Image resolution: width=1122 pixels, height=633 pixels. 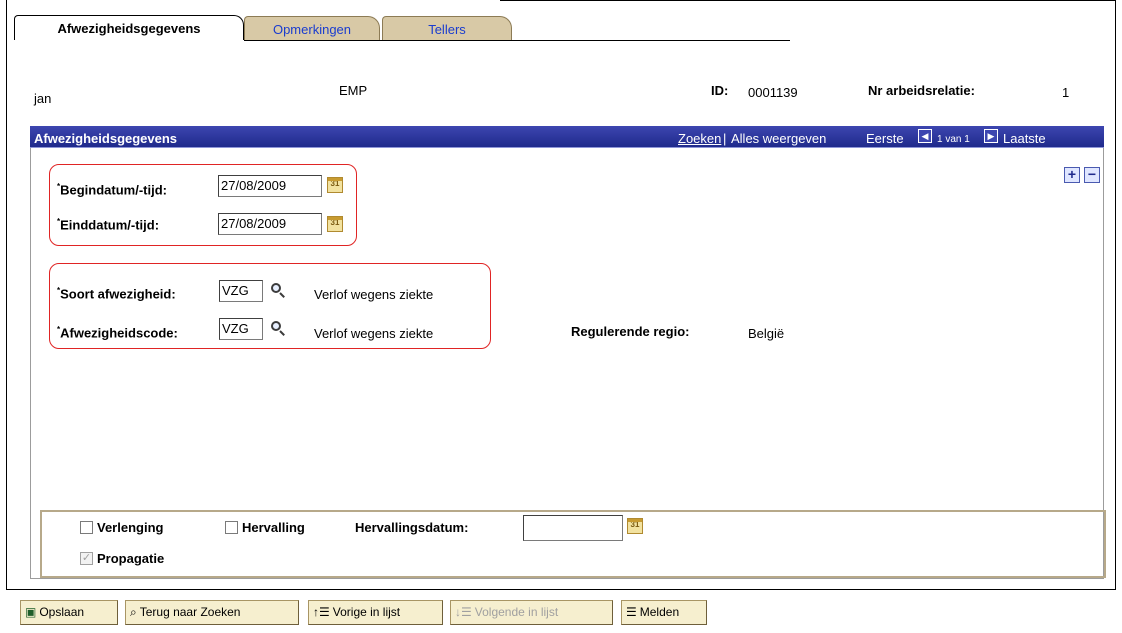 I want to click on relation-value: 1, so click(x=1066, y=92).